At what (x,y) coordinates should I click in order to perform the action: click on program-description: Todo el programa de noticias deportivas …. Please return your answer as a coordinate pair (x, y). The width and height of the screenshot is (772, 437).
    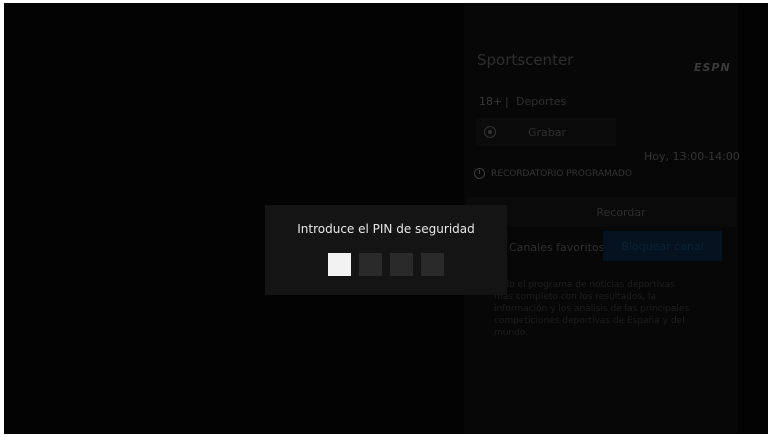
    Looking at the image, I should click on (592, 309).